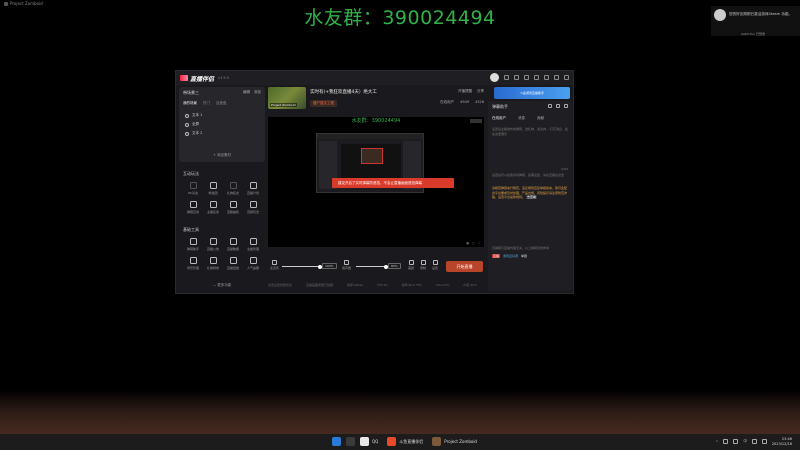  What do you see at coordinates (755, 21) in the screenshot?
I see `steam-notification: 您的好友刚刚已激活游戏Steam 功能。 SAPh Fun 已登录` at bounding box center [755, 21].